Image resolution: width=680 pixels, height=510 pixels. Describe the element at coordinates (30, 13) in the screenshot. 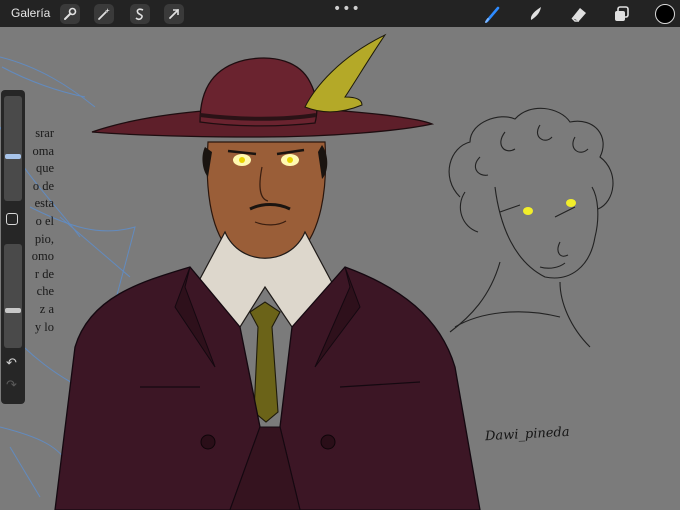

I see `gallery-button: Galería` at that location.